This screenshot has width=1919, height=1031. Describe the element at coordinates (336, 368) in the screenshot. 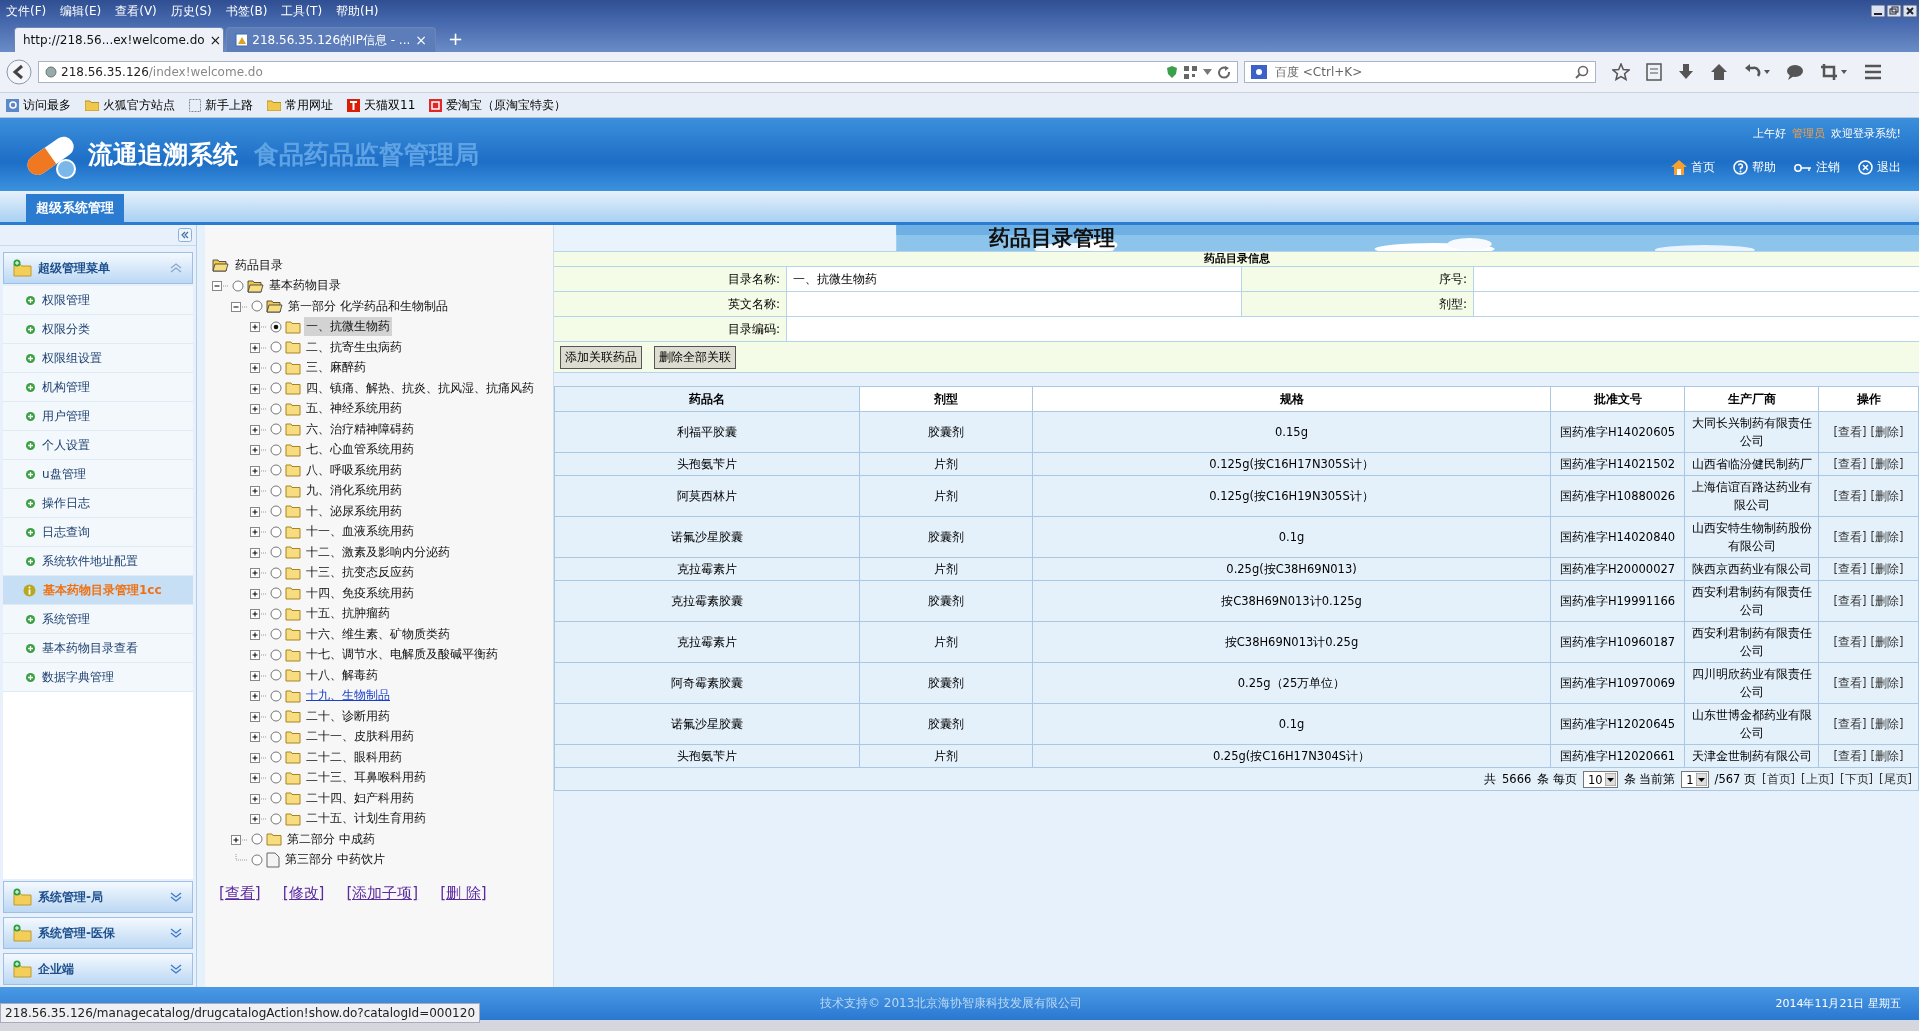

I see `tree-node: 三、麻醉药` at that location.